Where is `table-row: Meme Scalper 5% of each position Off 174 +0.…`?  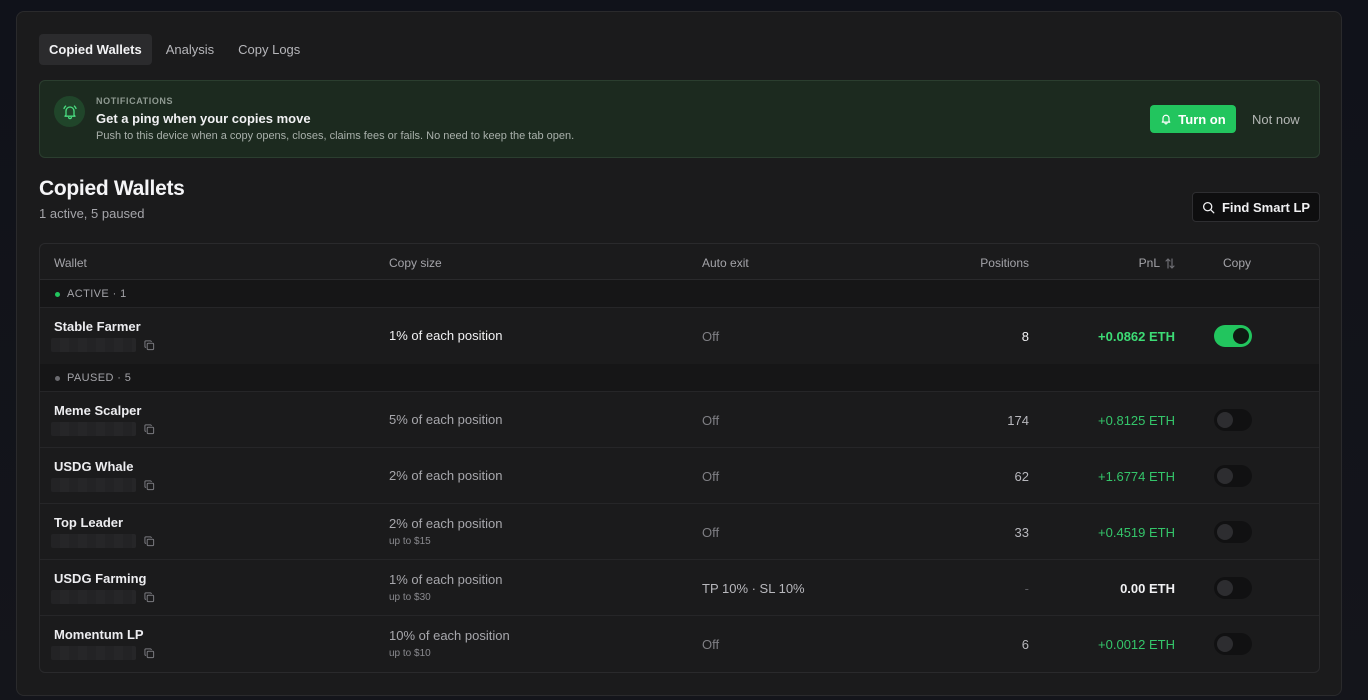 table-row: Meme Scalper 5% of each position Off 174 +0.… is located at coordinates (679, 420).